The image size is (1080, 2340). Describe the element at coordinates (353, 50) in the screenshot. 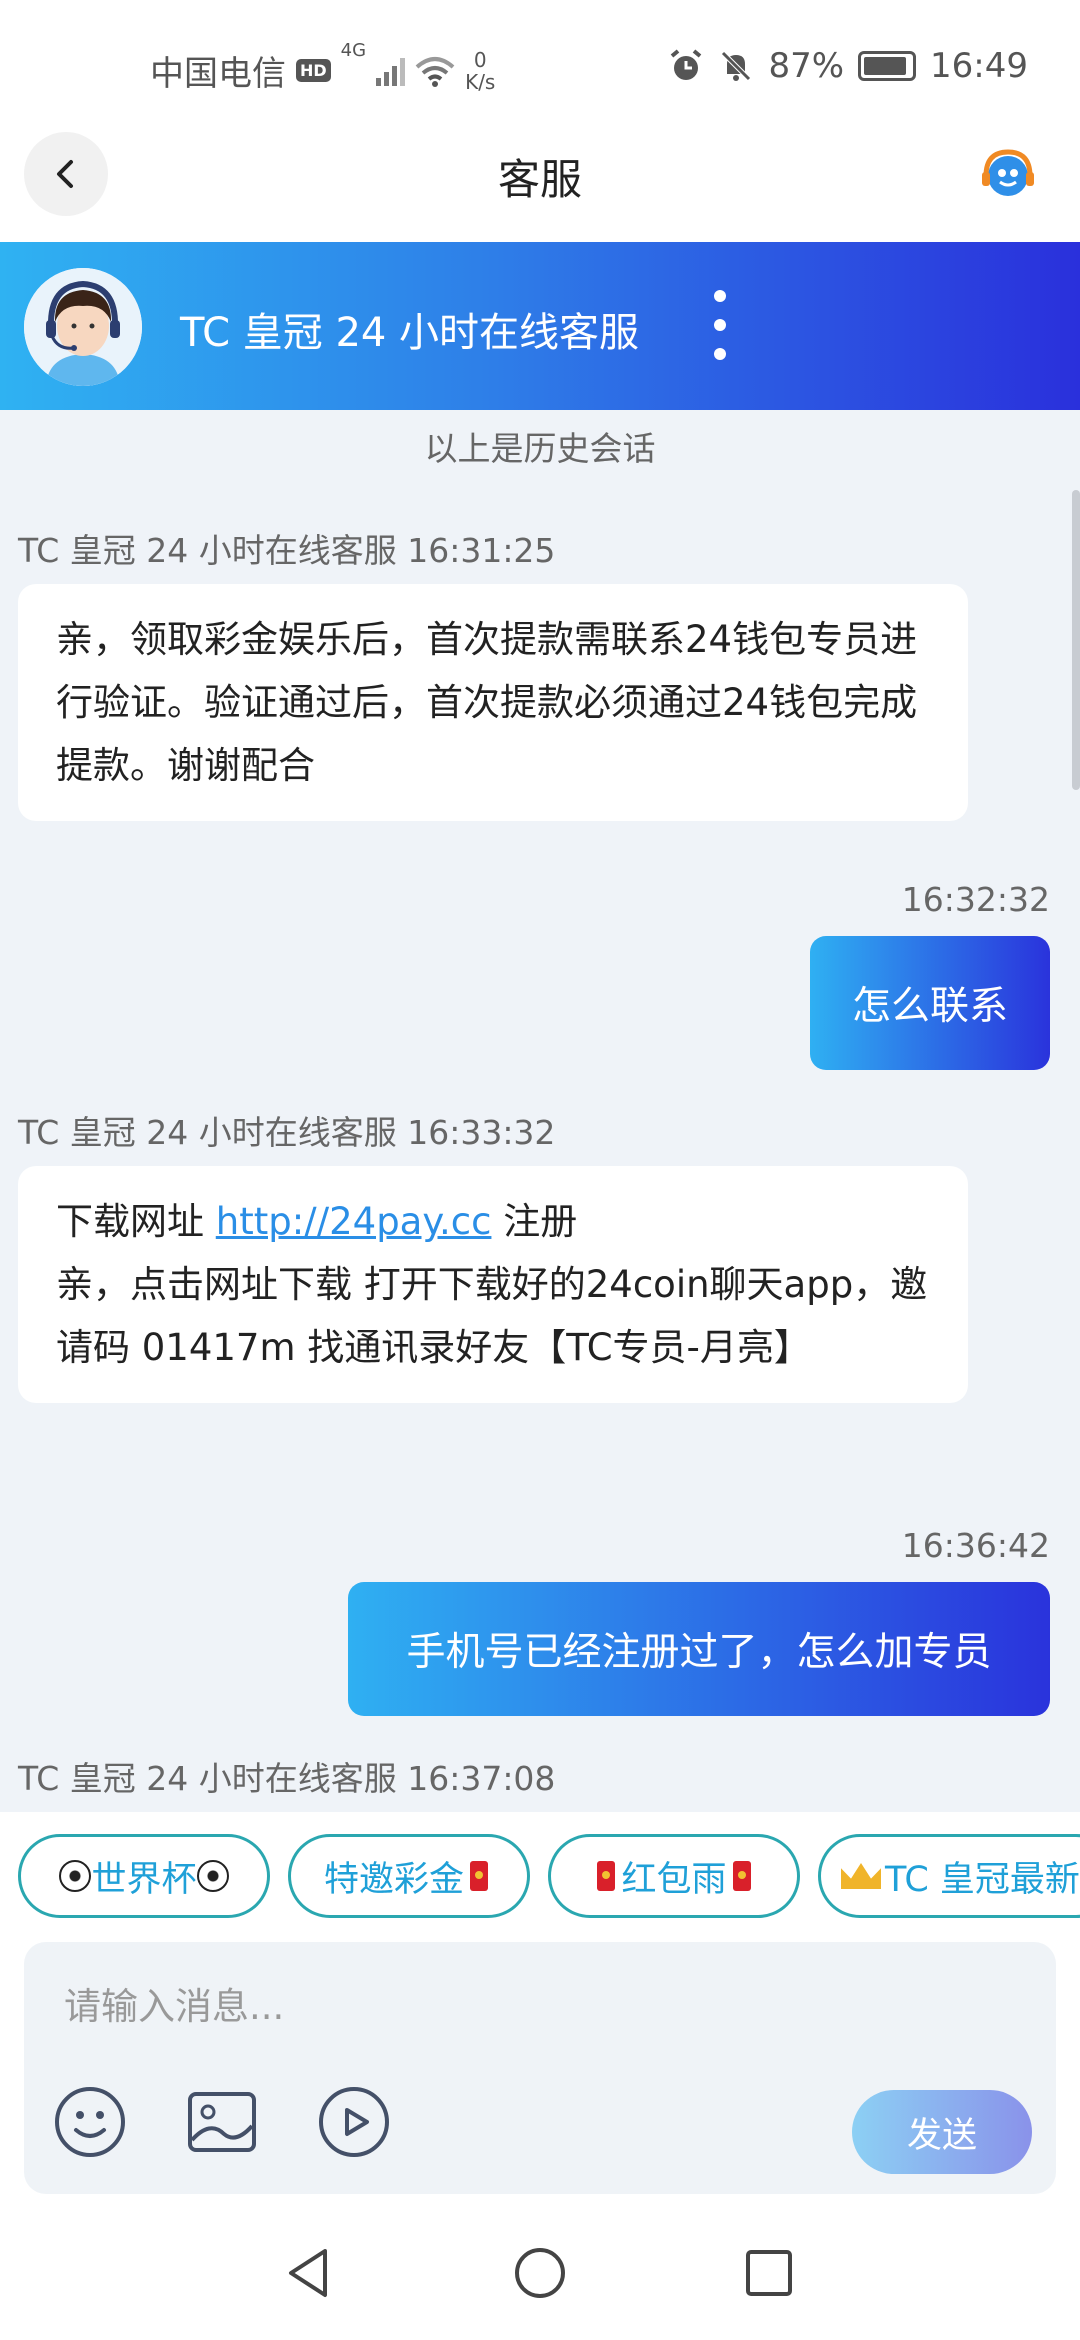

I see `network-type: 4G` at that location.